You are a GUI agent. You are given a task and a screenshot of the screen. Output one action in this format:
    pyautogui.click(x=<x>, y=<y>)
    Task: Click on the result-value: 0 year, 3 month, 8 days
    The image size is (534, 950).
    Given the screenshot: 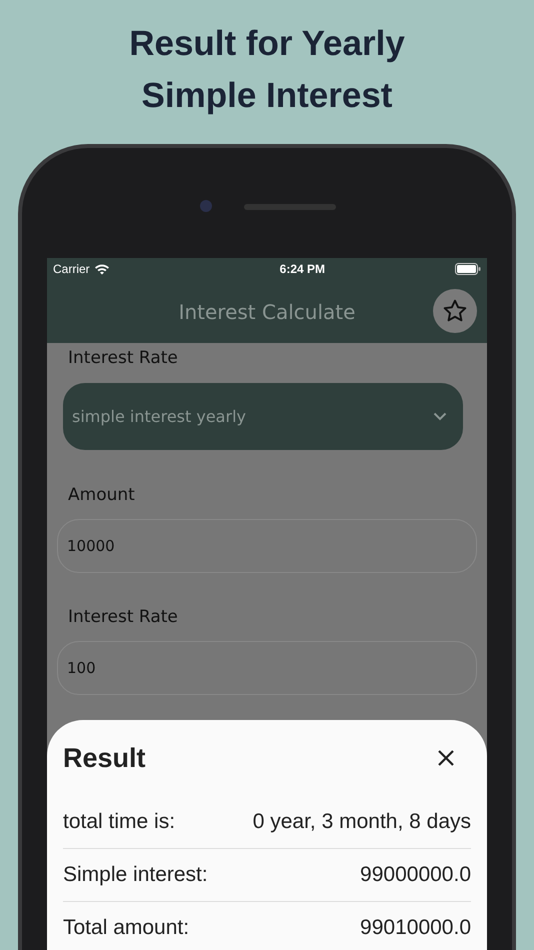 What is the action you would take?
    pyautogui.click(x=361, y=822)
    